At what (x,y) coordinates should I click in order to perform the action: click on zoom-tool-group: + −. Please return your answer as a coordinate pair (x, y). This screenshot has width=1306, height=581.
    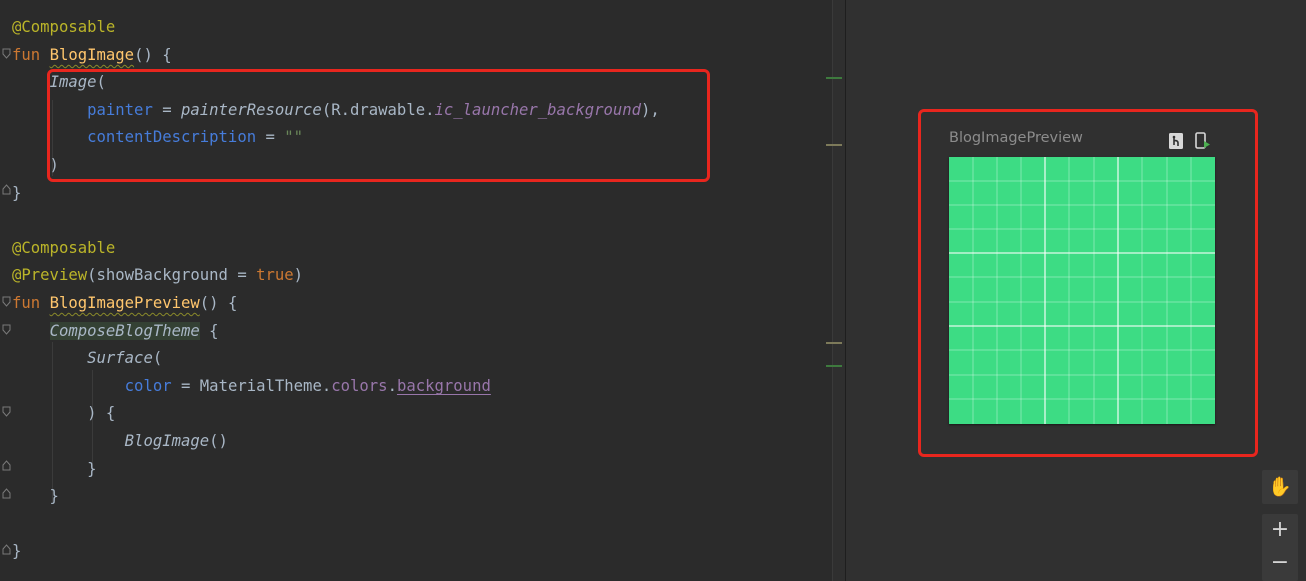
    Looking at the image, I should click on (1280, 547).